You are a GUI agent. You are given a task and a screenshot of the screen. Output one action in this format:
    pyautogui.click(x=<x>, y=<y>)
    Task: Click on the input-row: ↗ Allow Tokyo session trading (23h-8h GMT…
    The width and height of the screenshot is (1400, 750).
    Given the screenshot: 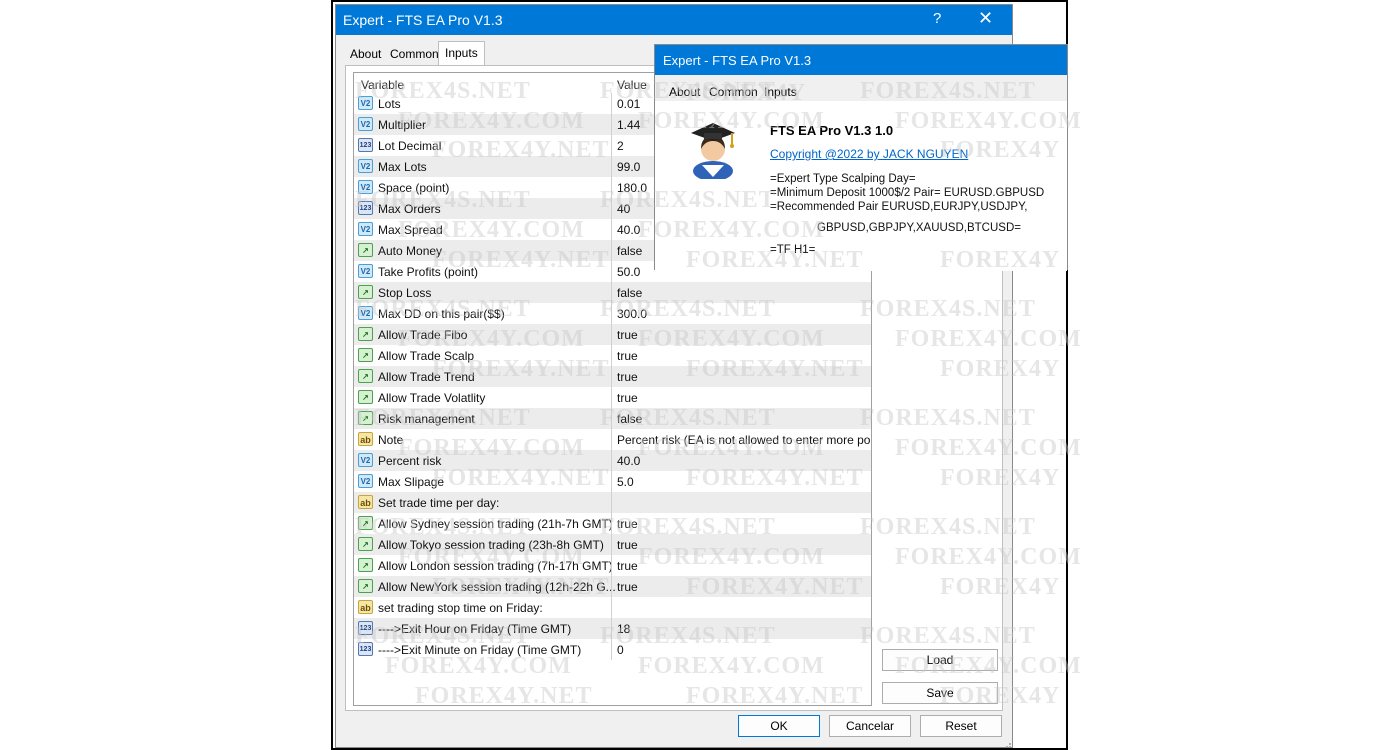 What is the action you would take?
    pyautogui.click(x=612, y=544)
    